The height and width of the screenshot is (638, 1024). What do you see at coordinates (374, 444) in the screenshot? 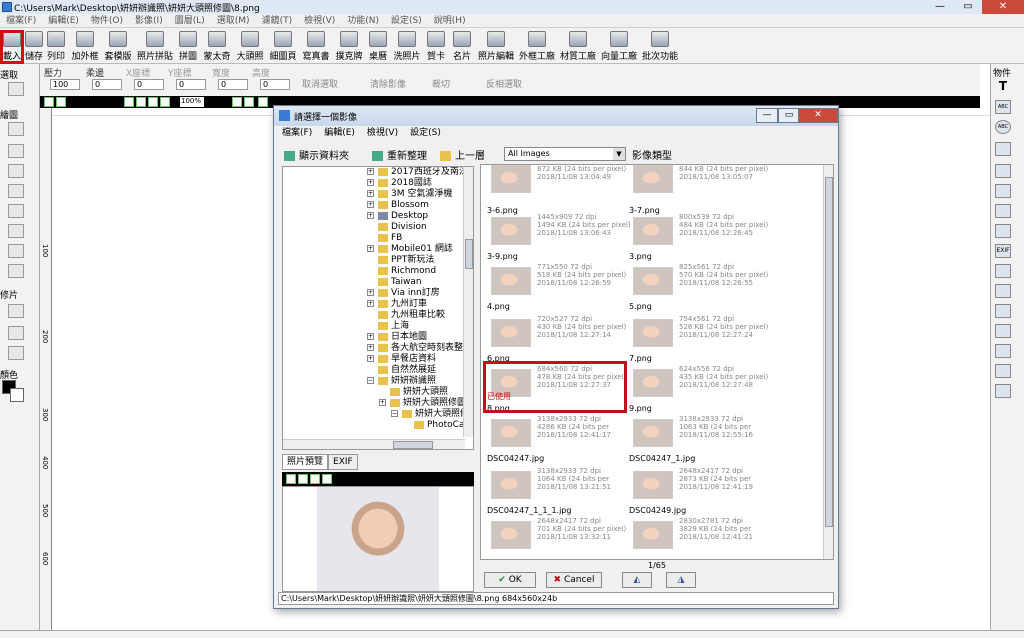
I see `tree-horizontal-scrollbar` at bounding box center [374, 444].